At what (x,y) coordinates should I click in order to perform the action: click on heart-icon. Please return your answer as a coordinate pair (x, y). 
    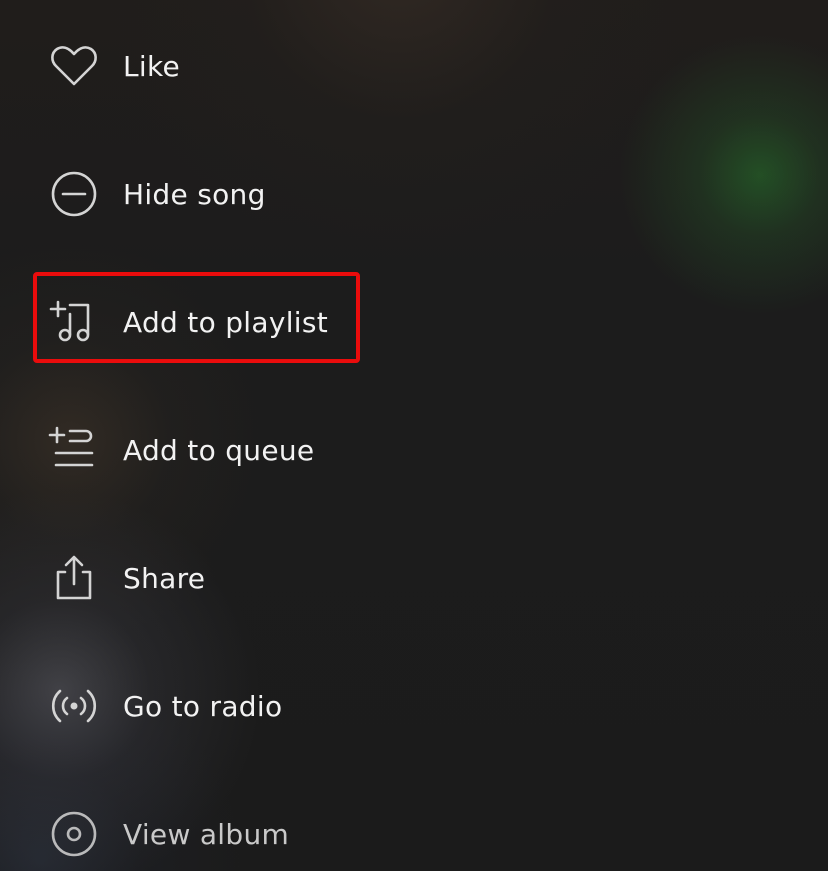
    Looking at the image, I should click on (74, 66).